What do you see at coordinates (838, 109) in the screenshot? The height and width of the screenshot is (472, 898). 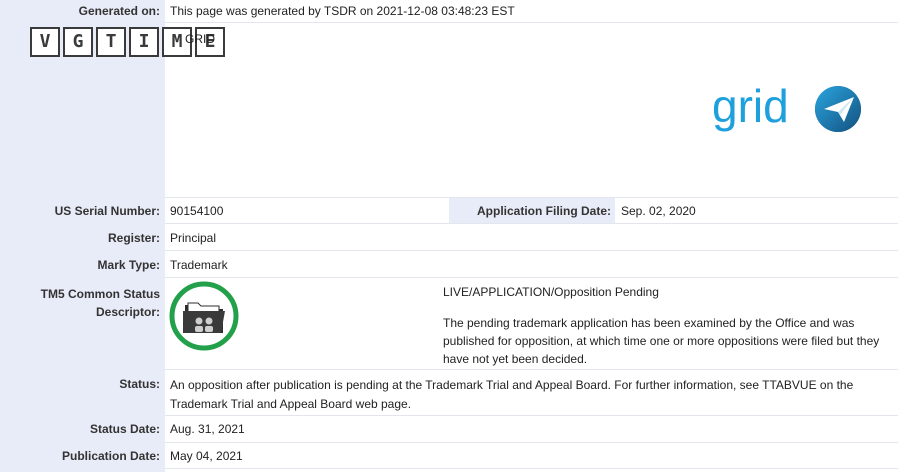 I see `paper-plane-icon` at bounding box center [838, 109].